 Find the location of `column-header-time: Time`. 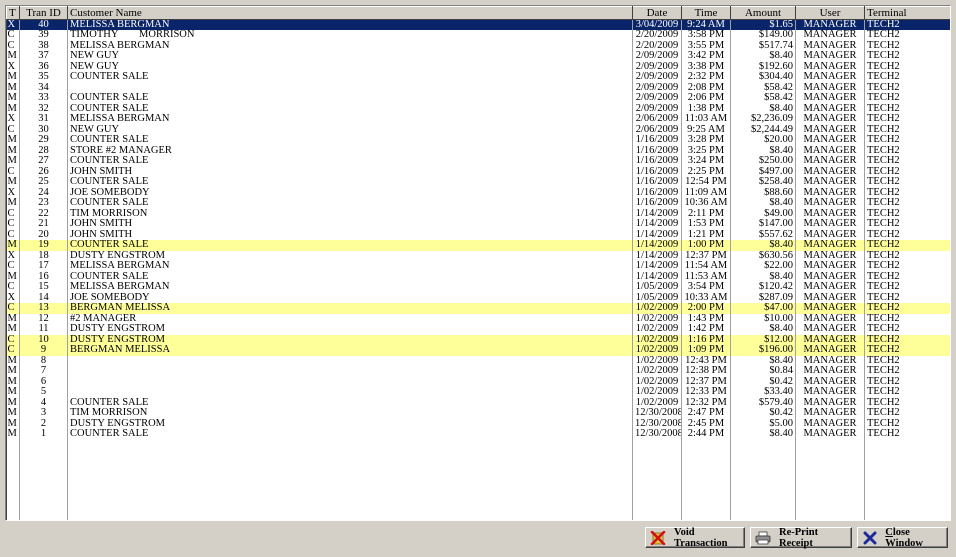

column-header-time: Time is located at coordinates (706, 13).